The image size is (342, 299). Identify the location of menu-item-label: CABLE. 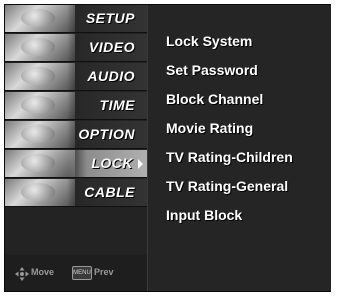
(109, 192).